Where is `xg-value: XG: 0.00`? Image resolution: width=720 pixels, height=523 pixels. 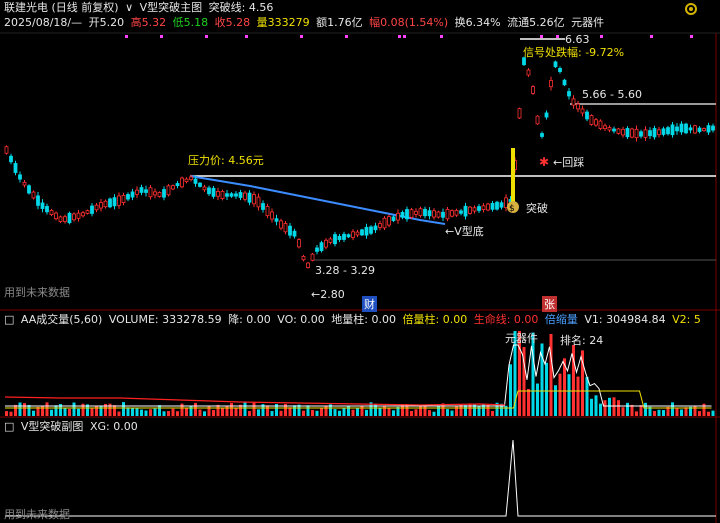
xg-value: XG: 0.00 is located at coordinates (113, 426).